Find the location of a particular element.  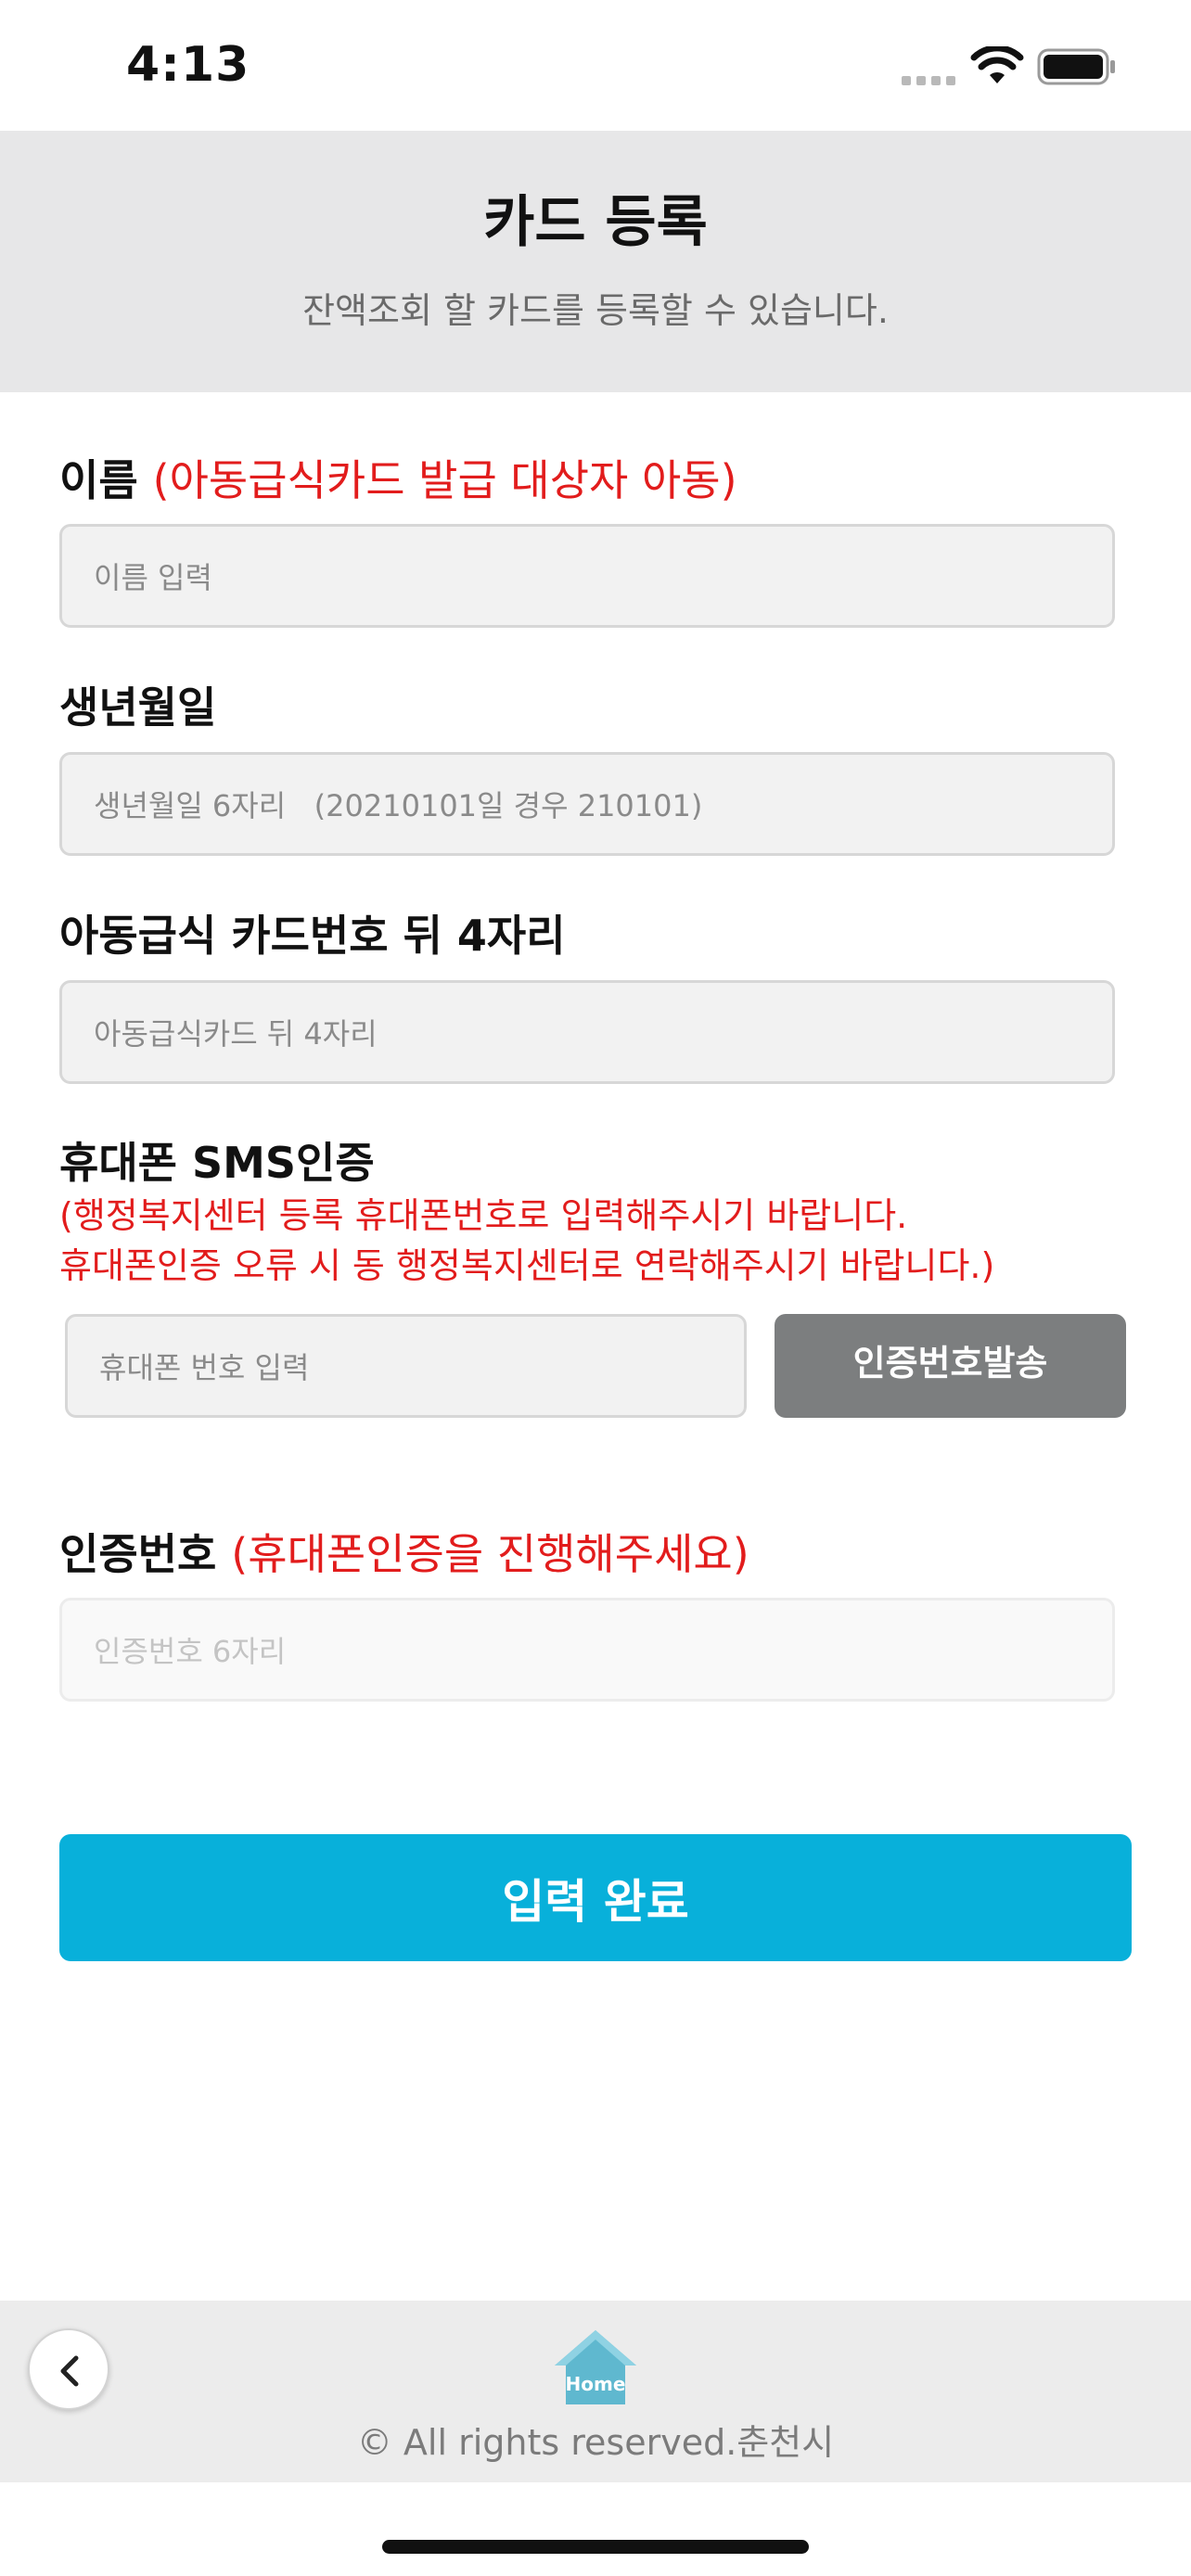

phone-note-line2: 휴대폰인증 오류 시 동 행정복지센터로 연락해주시기 바랍니다.) is located at coordinates (527, 1265).